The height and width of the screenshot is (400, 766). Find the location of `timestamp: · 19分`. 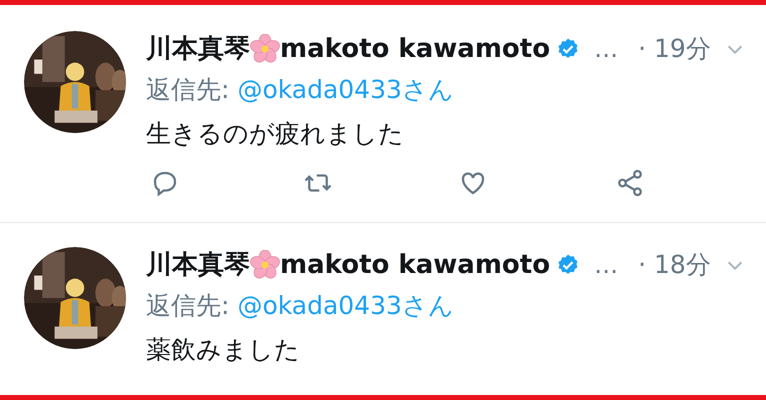

timestamp: · 19分 is located at coordinates (674, 49).